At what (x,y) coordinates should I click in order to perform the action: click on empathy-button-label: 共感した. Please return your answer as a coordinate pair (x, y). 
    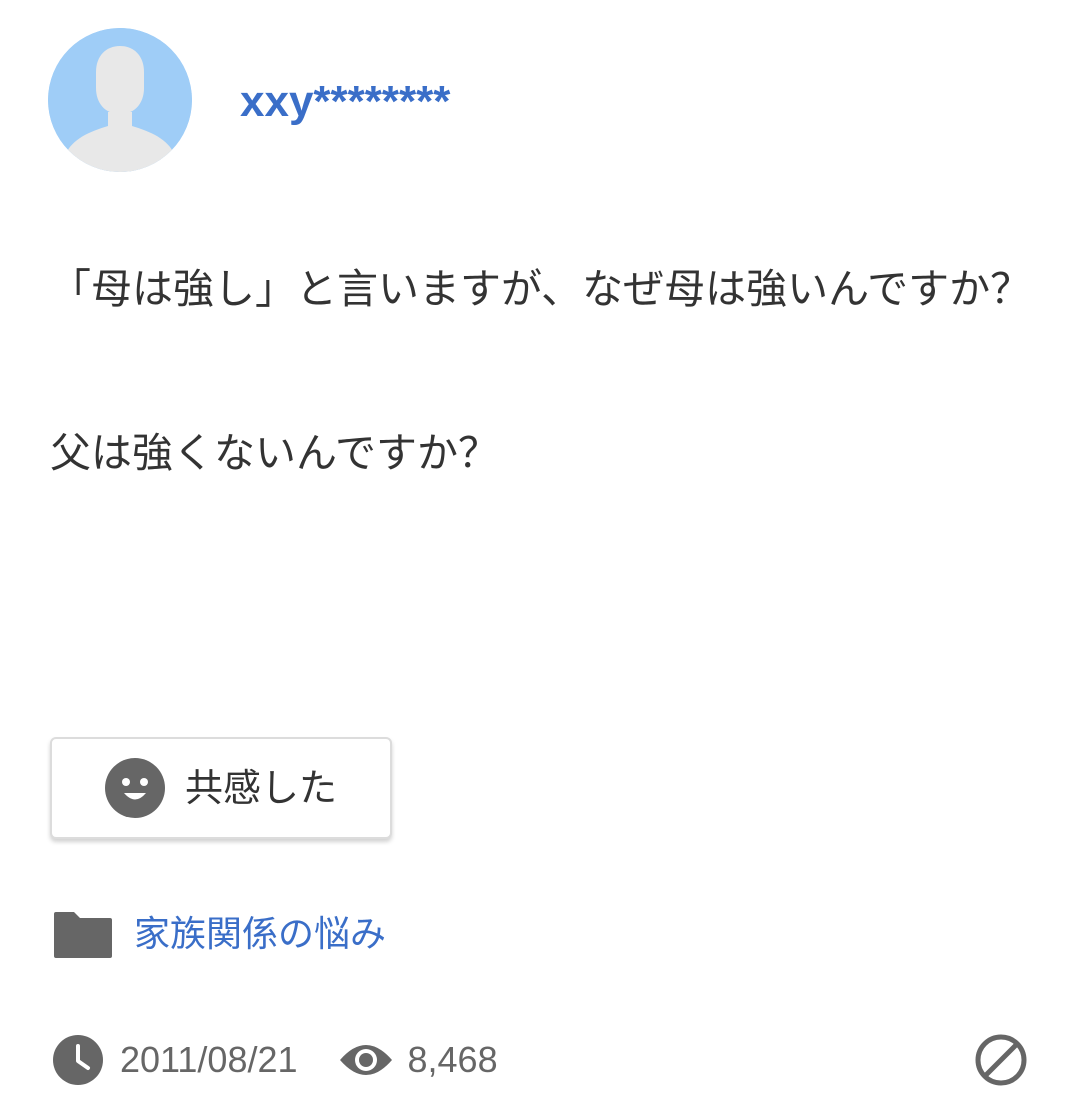
    Looking at the image, I should click on (260, 788).